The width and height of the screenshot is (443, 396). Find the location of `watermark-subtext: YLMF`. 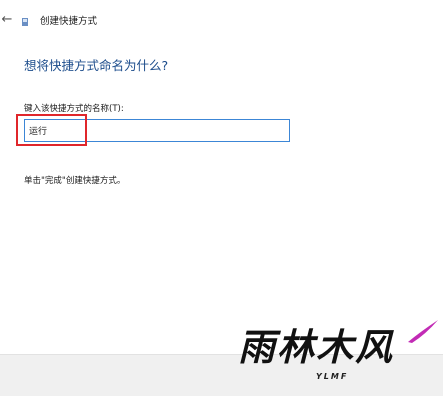

watermark-subtext: YLMF is located at coordinates (332, 376).